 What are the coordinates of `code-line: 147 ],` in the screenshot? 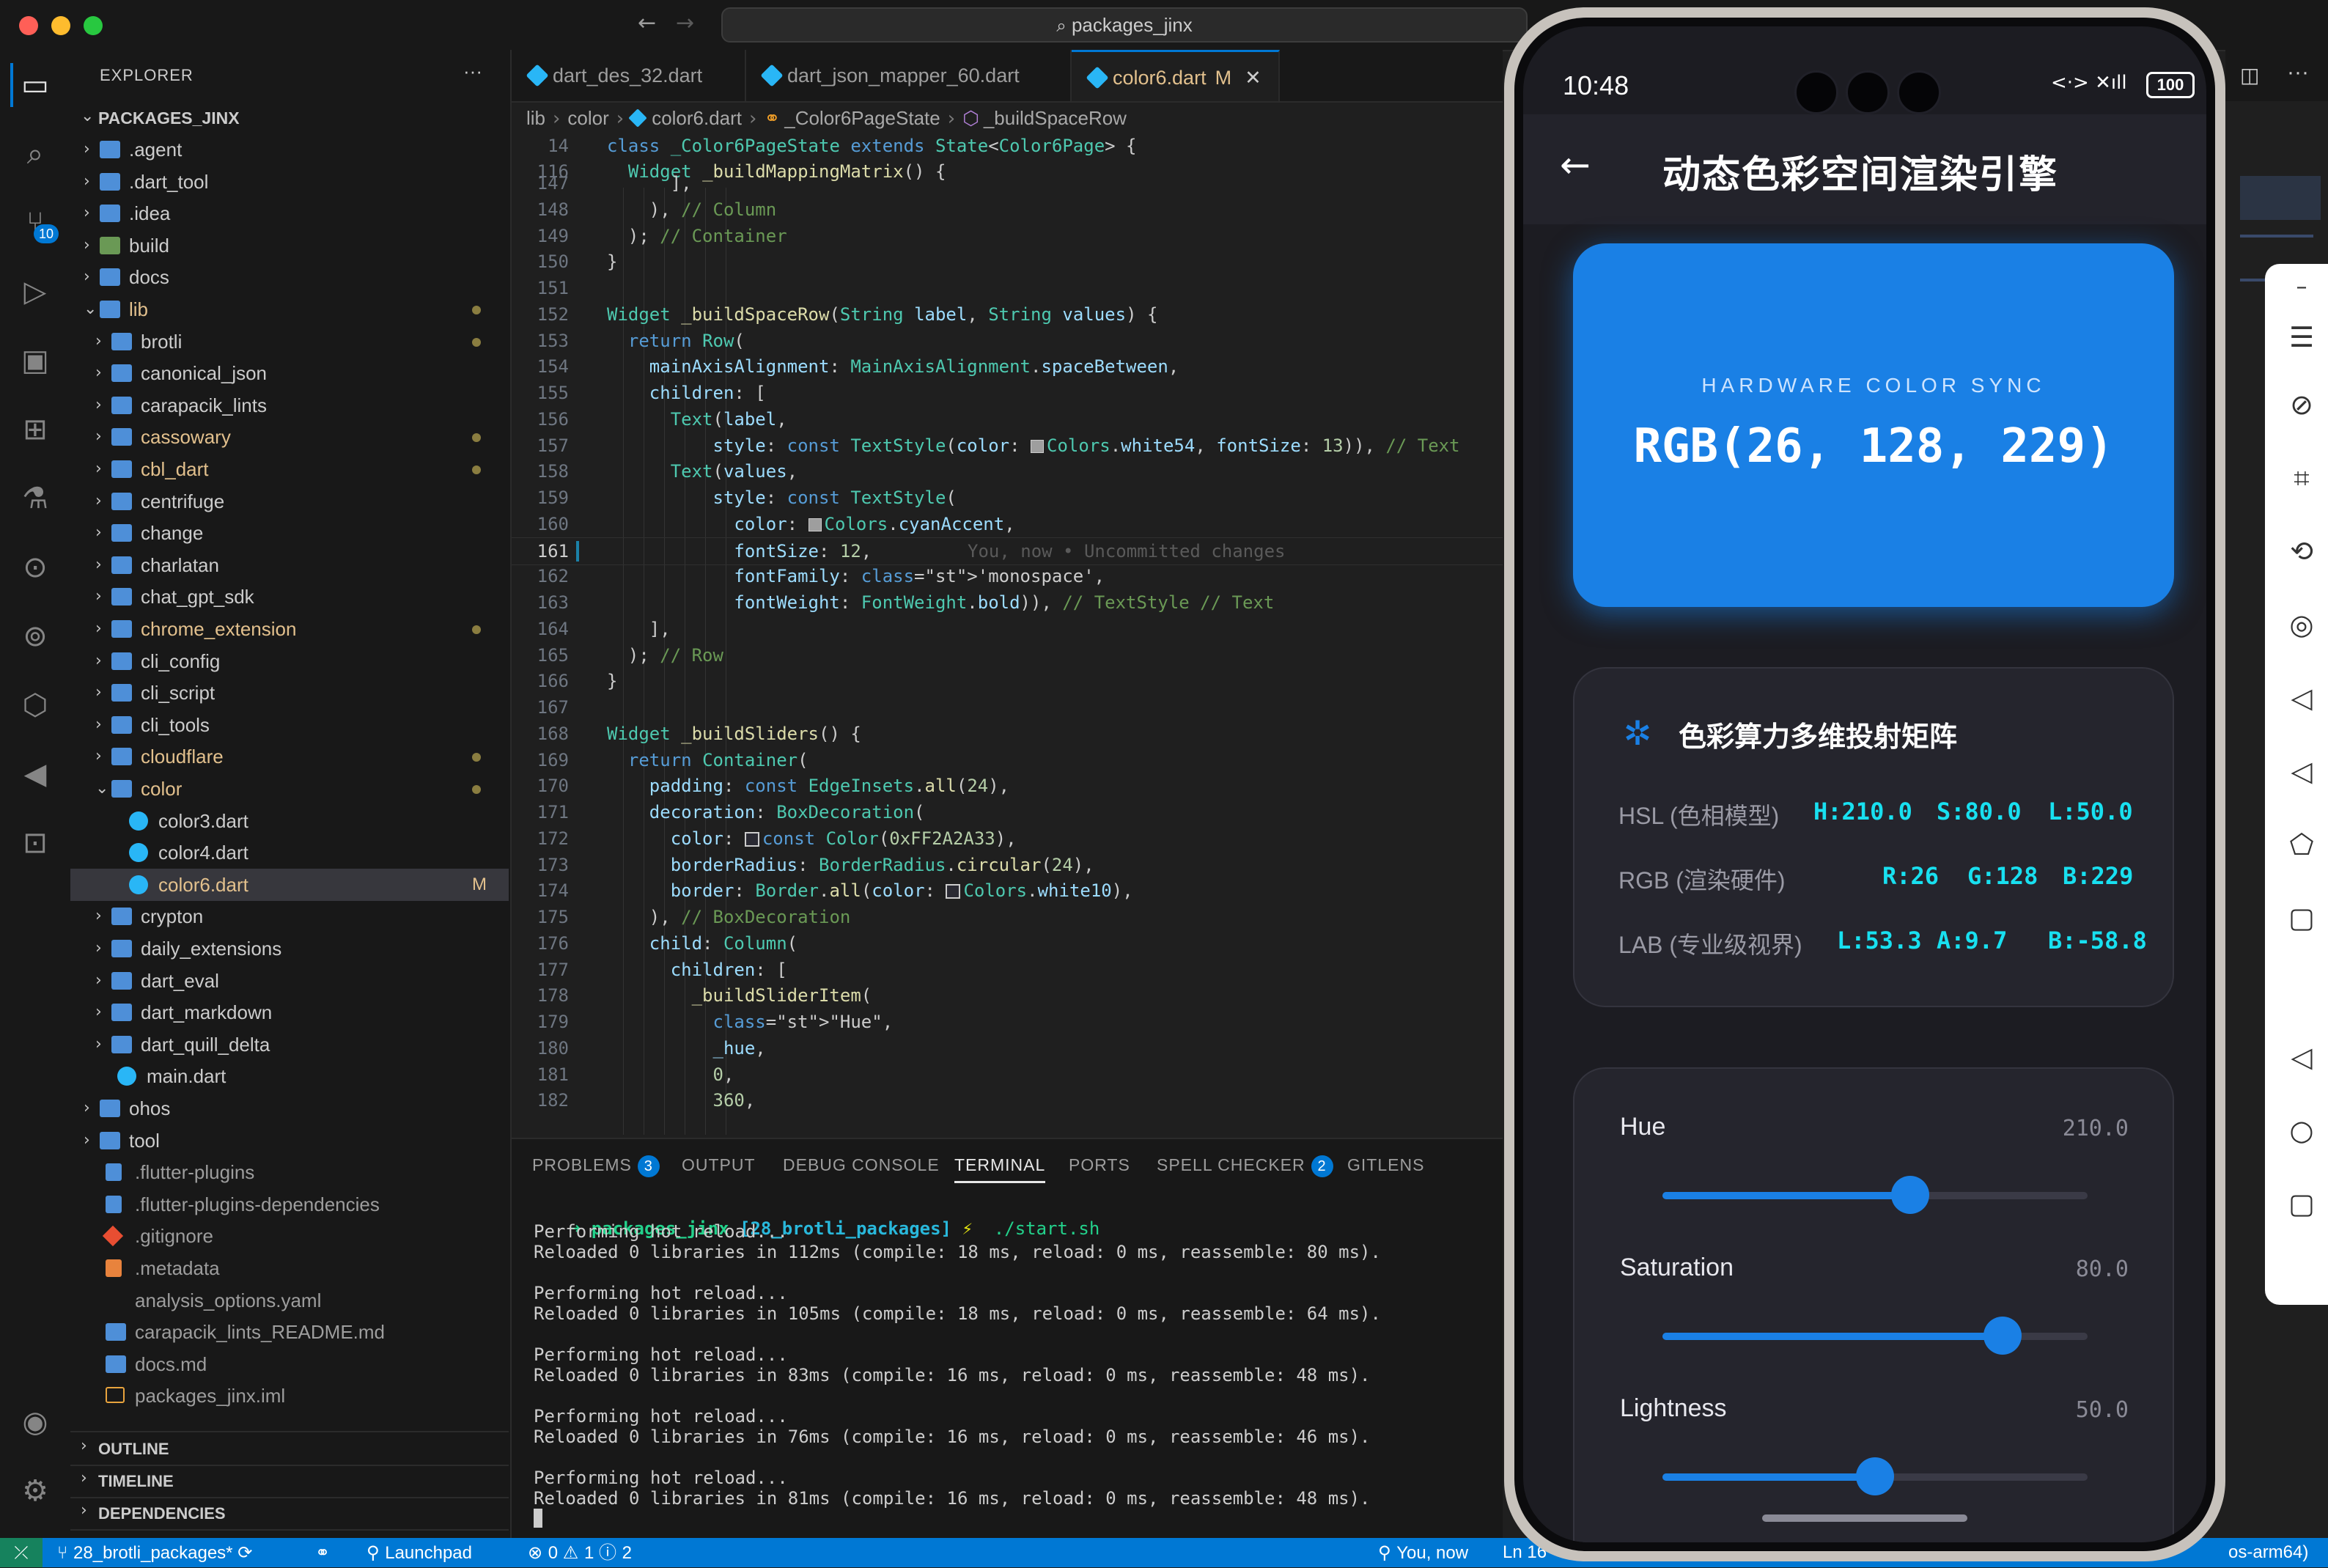 It's located at (1008, 183).